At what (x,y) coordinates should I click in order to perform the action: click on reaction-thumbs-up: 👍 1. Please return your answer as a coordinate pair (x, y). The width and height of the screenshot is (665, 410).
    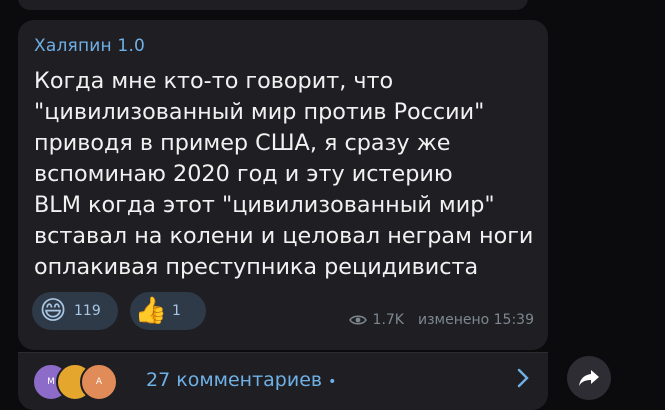
    Looking at the image, I should click on (168, 311).